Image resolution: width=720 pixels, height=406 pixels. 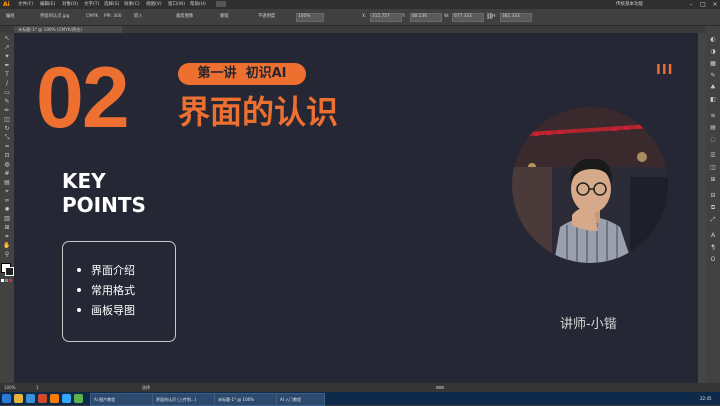 I want to click on mask-button: 蒙版, so click(x=224, y=17).